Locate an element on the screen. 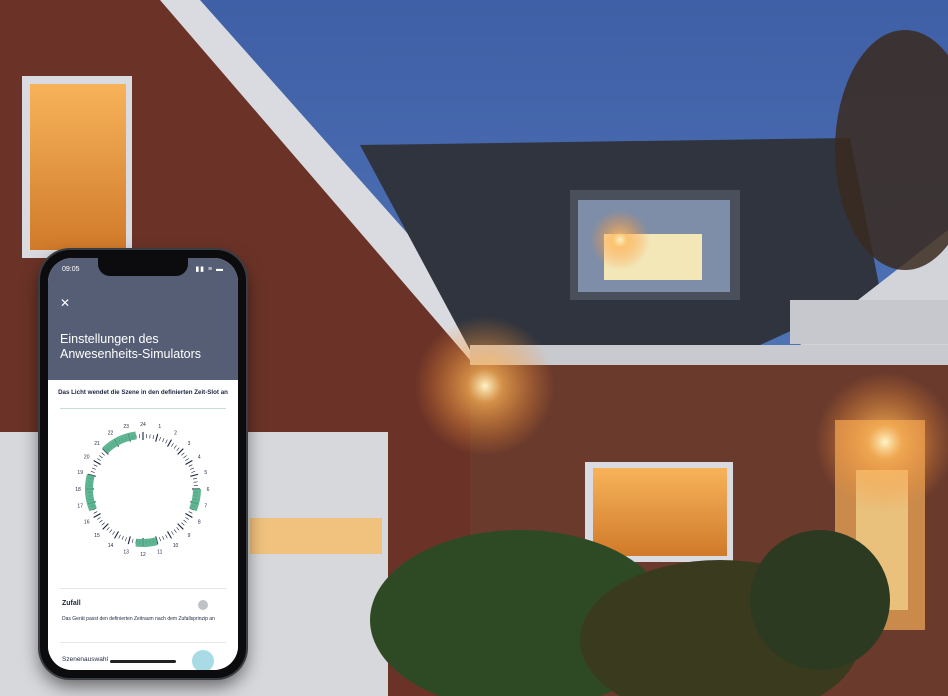 The height and width of the screenshot is (696, 948). dial-hour-label: 6 is located at coordinates (208, 490).